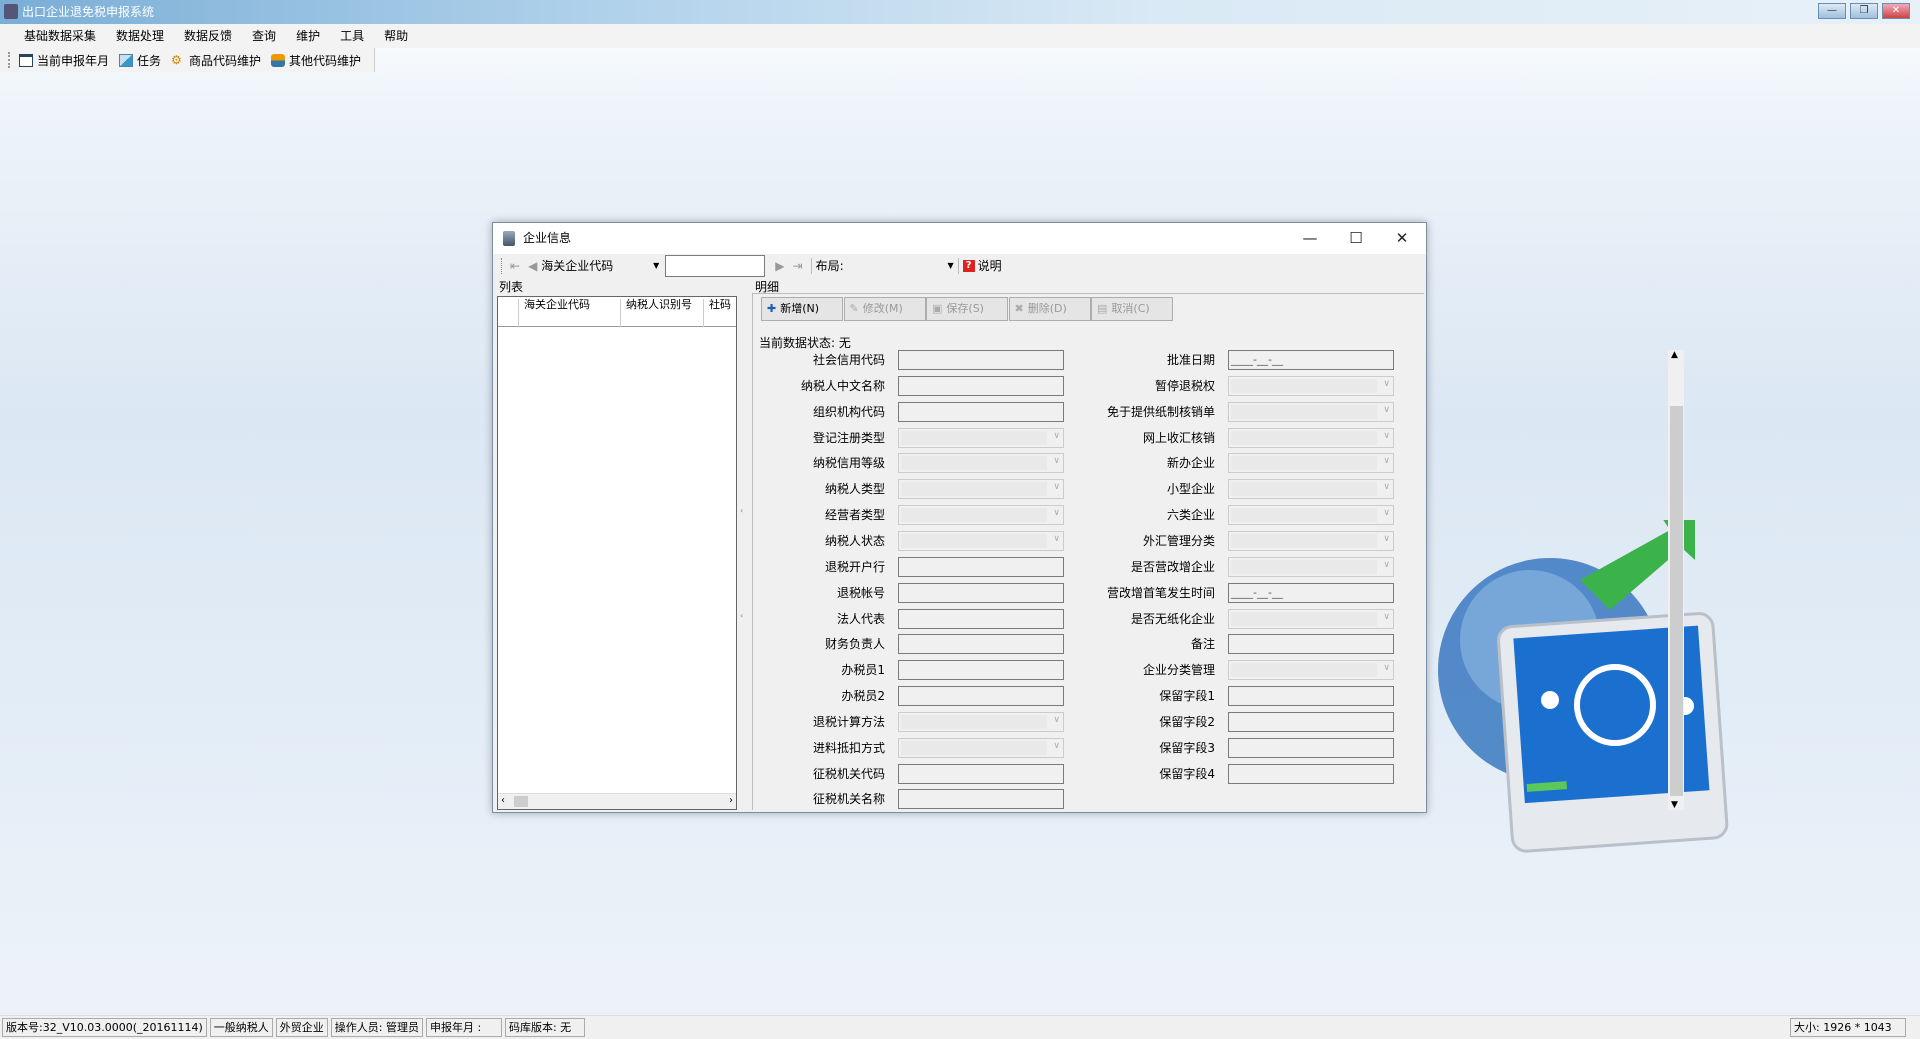 Image resolution: width=1920 pixels, height=1039 pixels. What do you see at coordinates (959, 238) in the screenshot?
I see `dialog-title-bar: 企业信息 — ☐ ✕` at bounding box center [959, 238].